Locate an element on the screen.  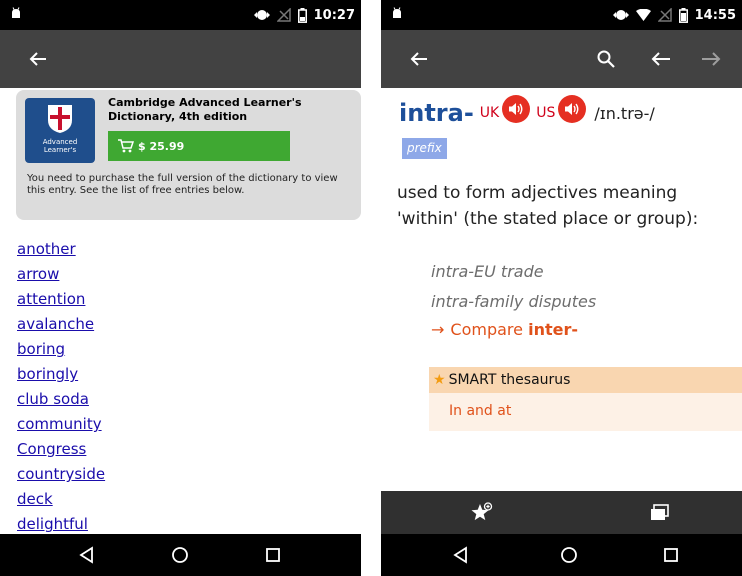
compare-link: → Compare inter- is located at coordinates (504, 329).